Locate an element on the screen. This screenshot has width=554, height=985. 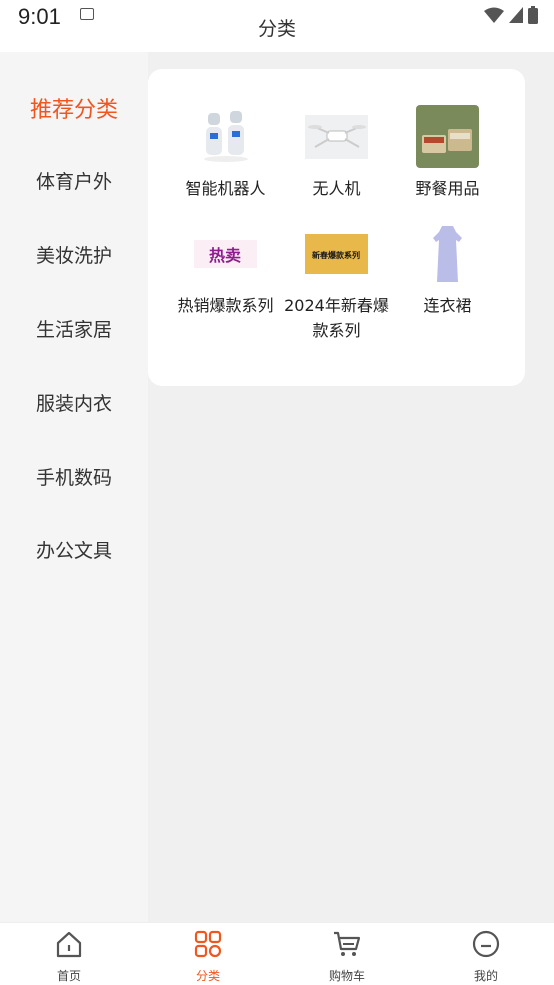
system-icons is located at coordinates (511, 15).